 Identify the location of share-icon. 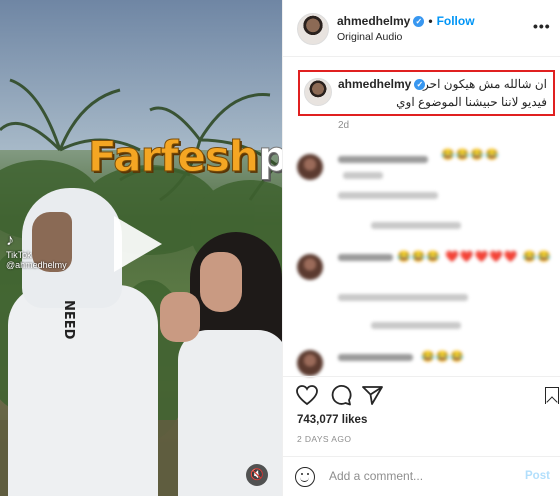
(373, 395).